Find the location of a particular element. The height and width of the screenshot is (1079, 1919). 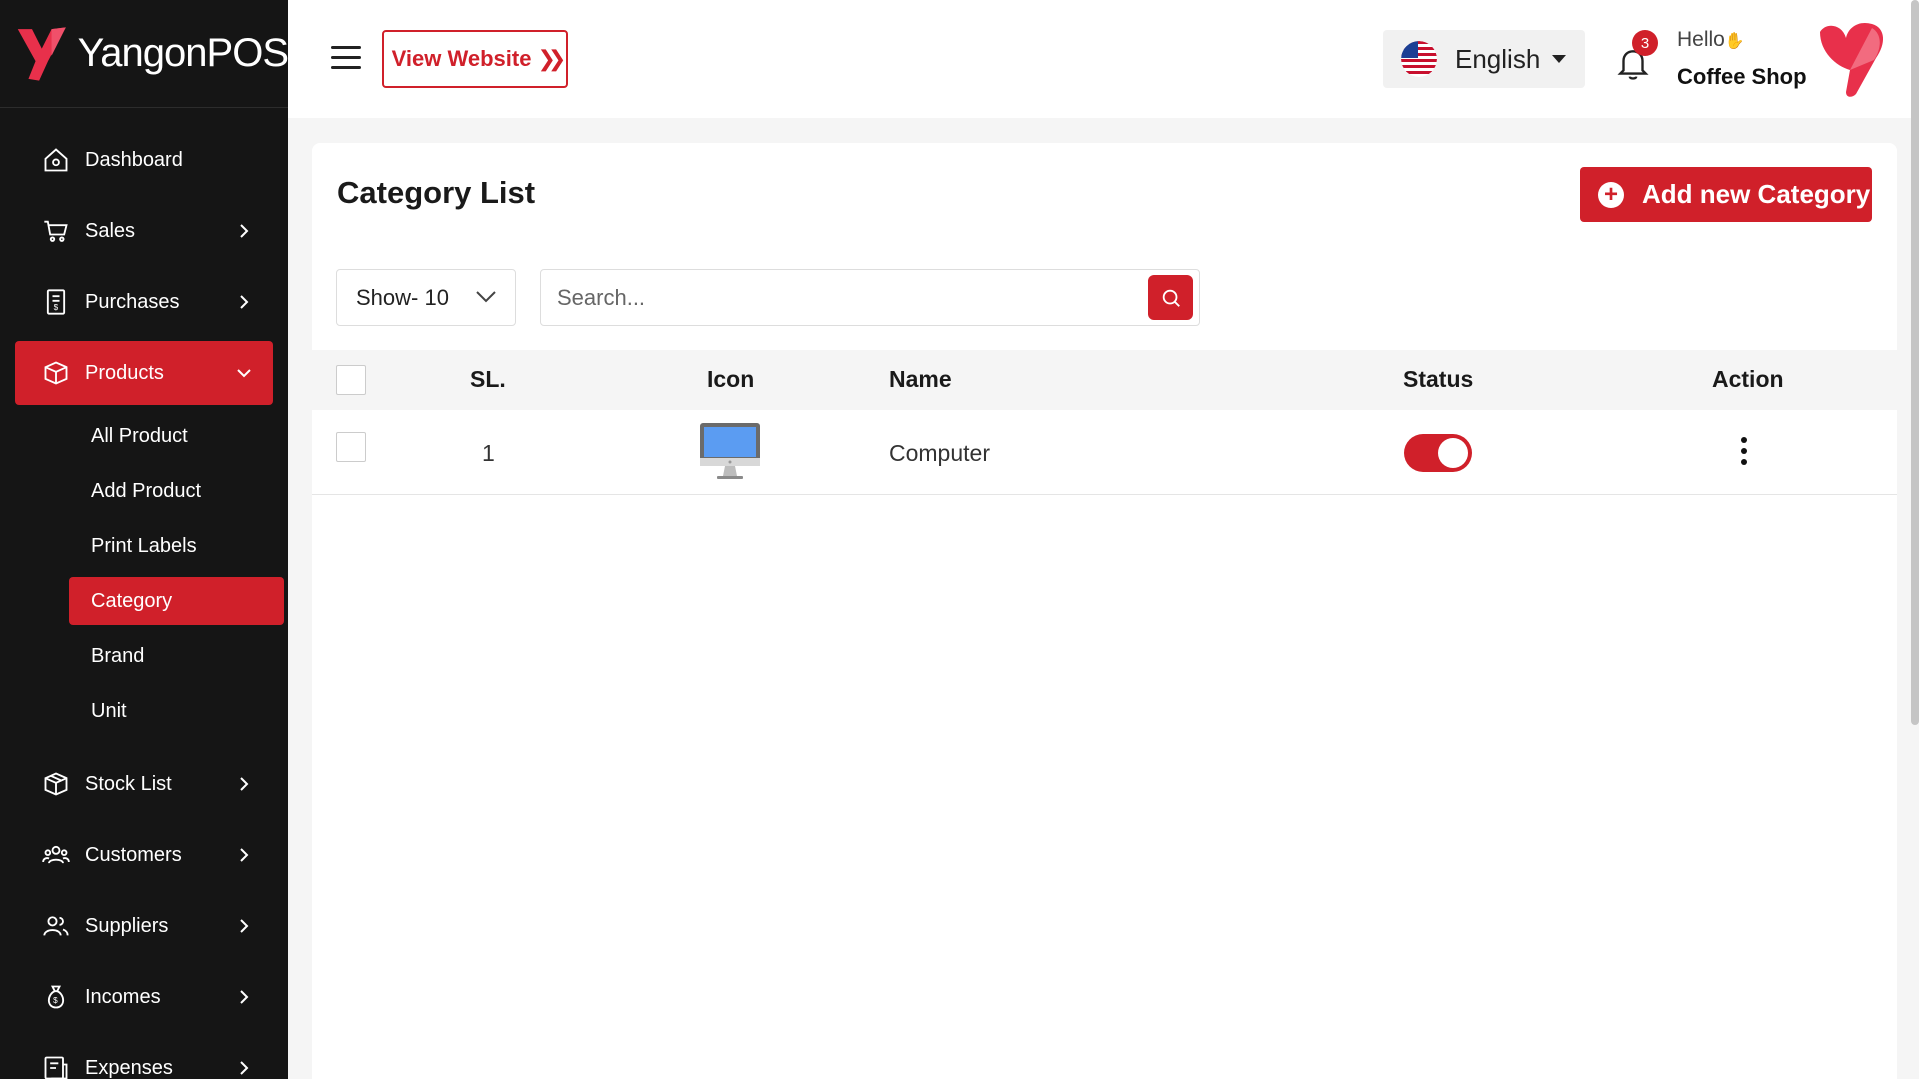

search-box is located at coordinates (870, 297).